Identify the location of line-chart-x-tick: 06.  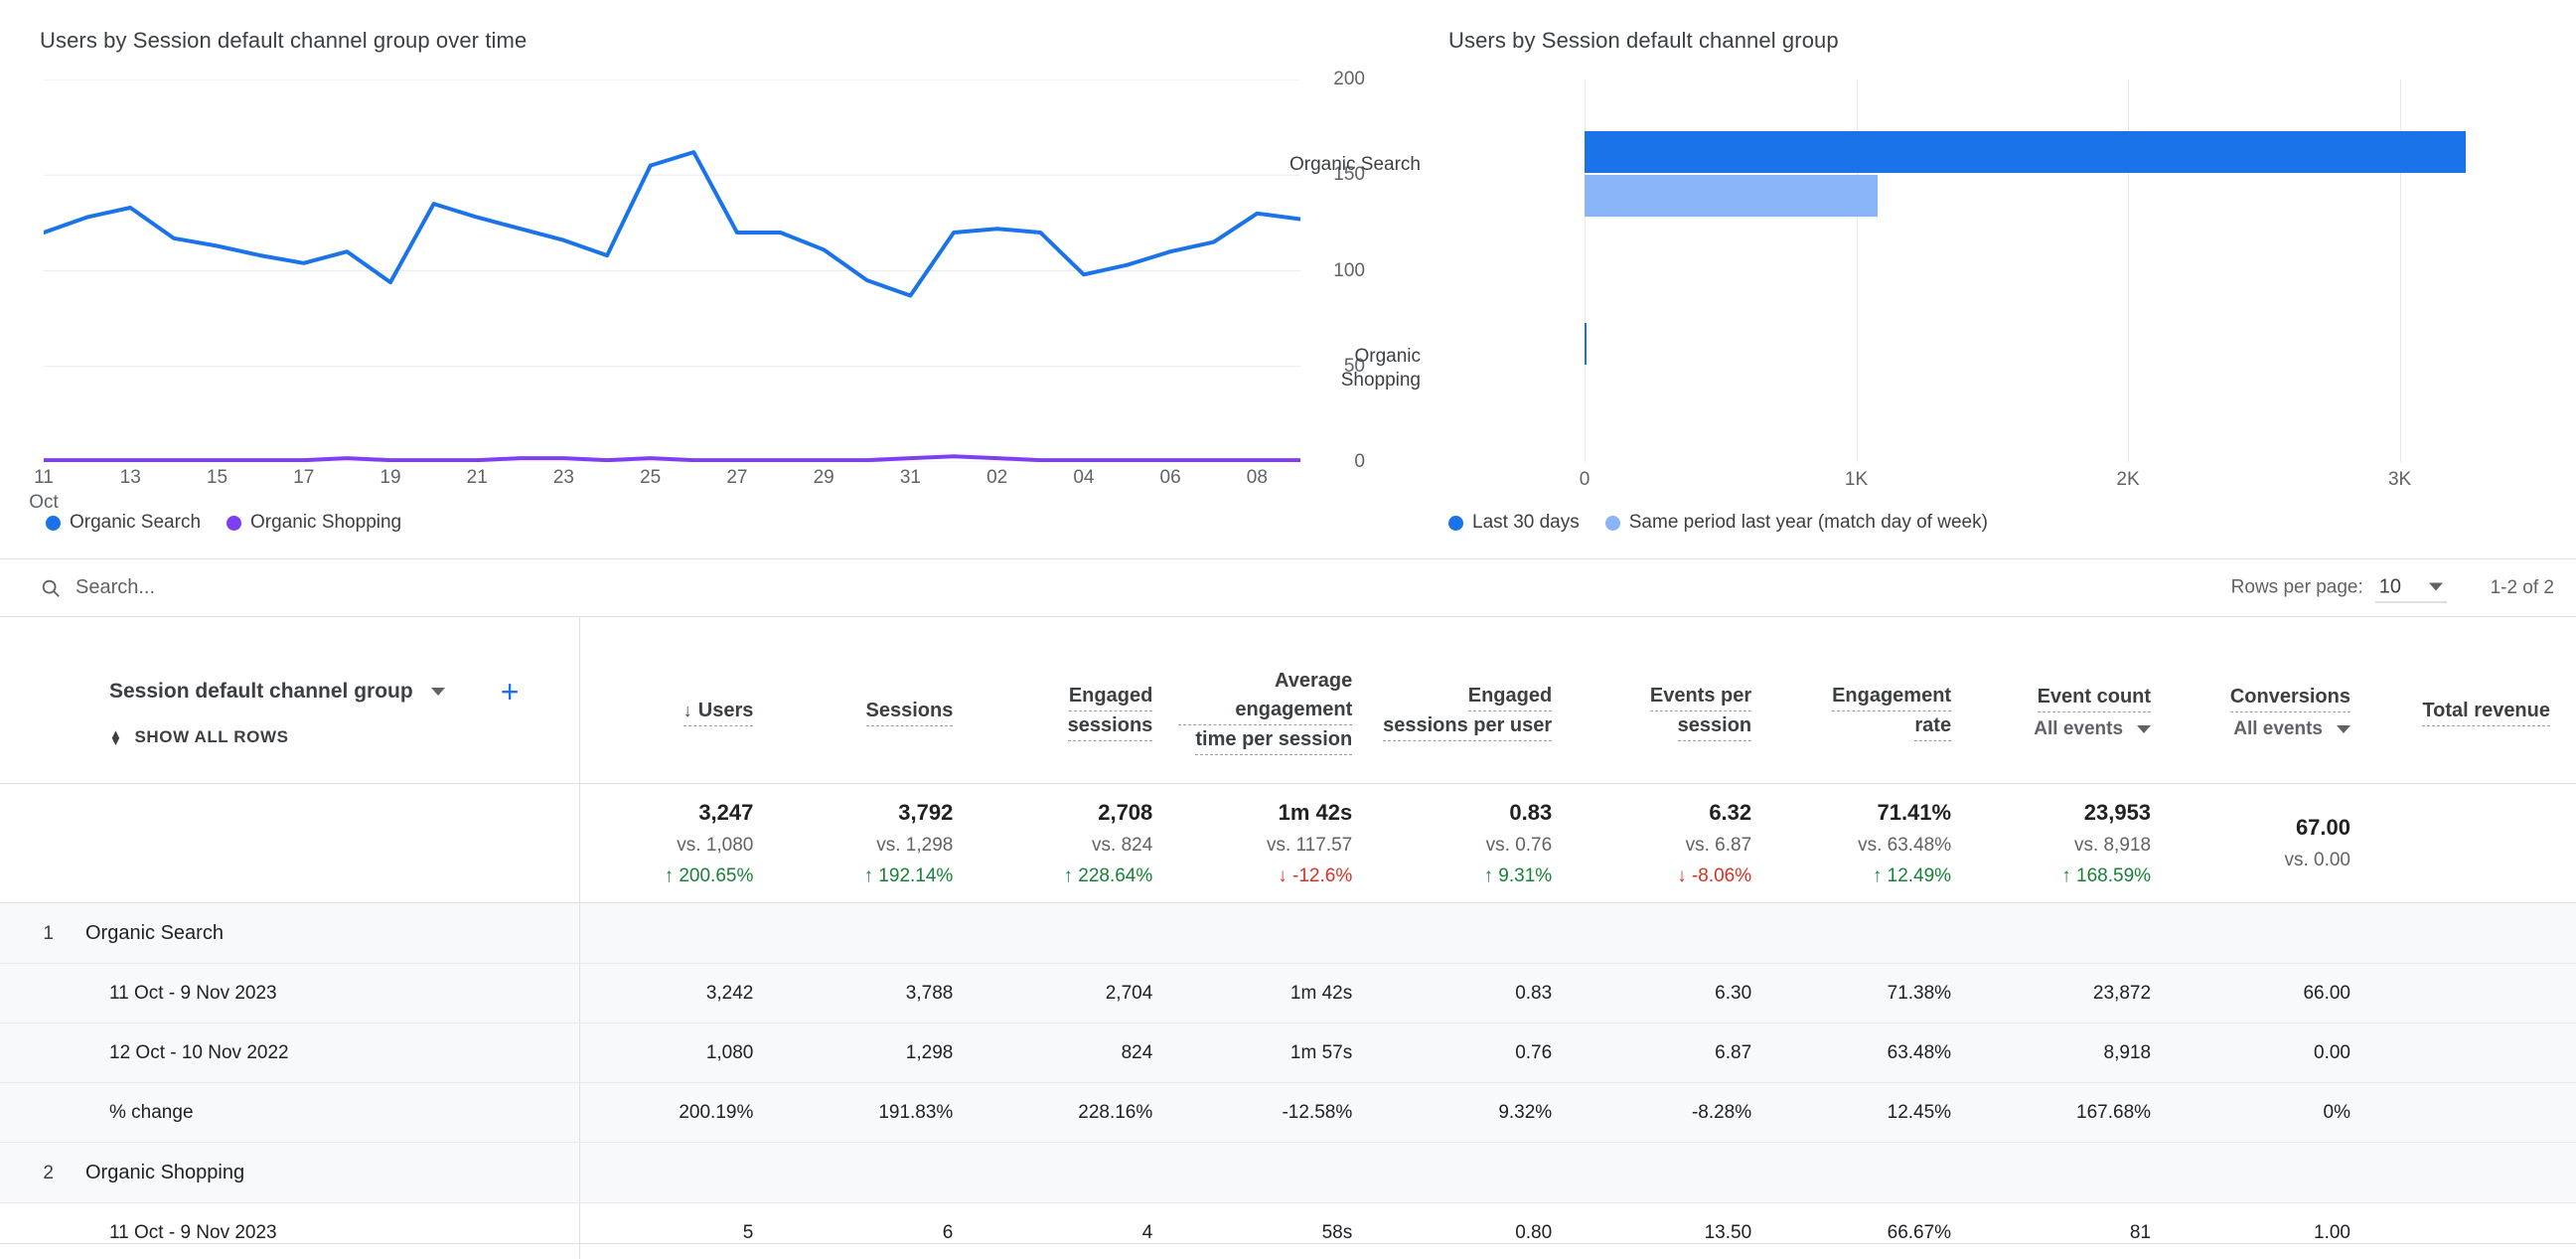
(1170, 478).